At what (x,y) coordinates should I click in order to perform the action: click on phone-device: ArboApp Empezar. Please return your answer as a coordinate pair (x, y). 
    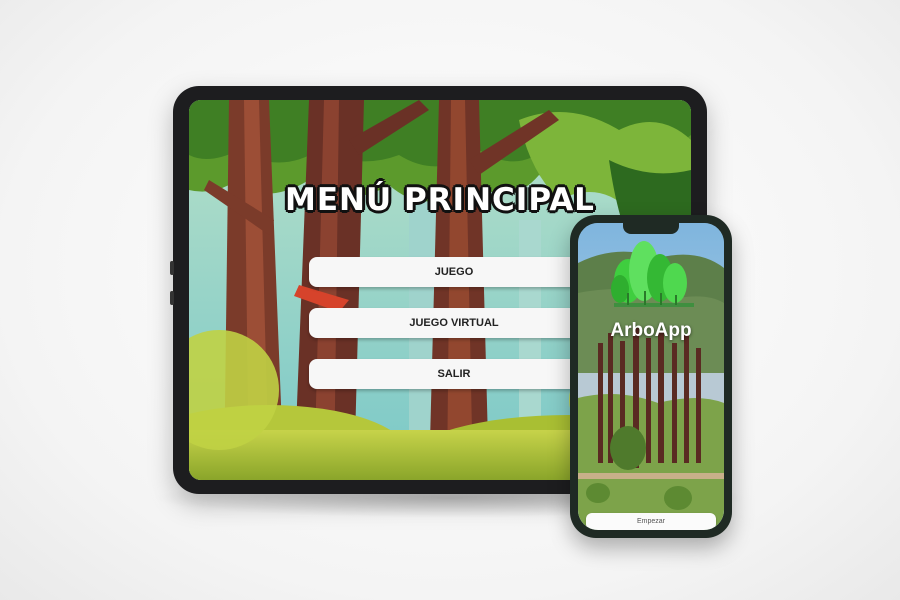
    Looking at the image, I should click on (651, 376).